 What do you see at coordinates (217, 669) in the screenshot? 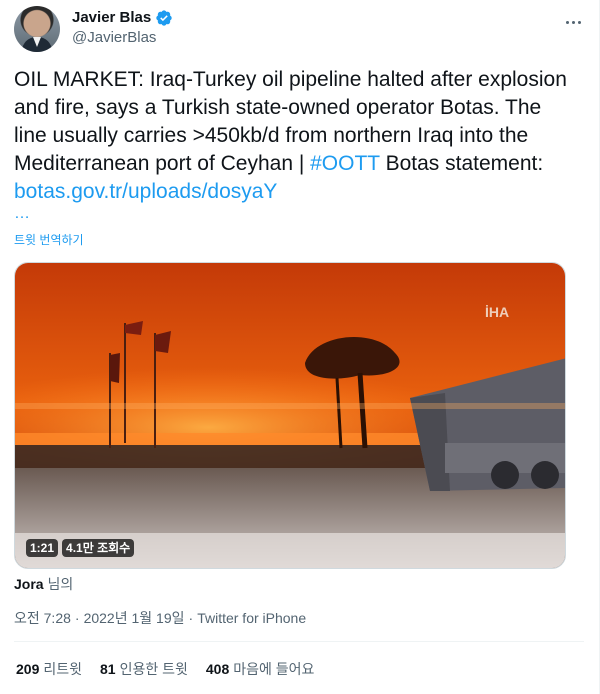
I see `likes-count: 408` at bounding box center [217, 669].